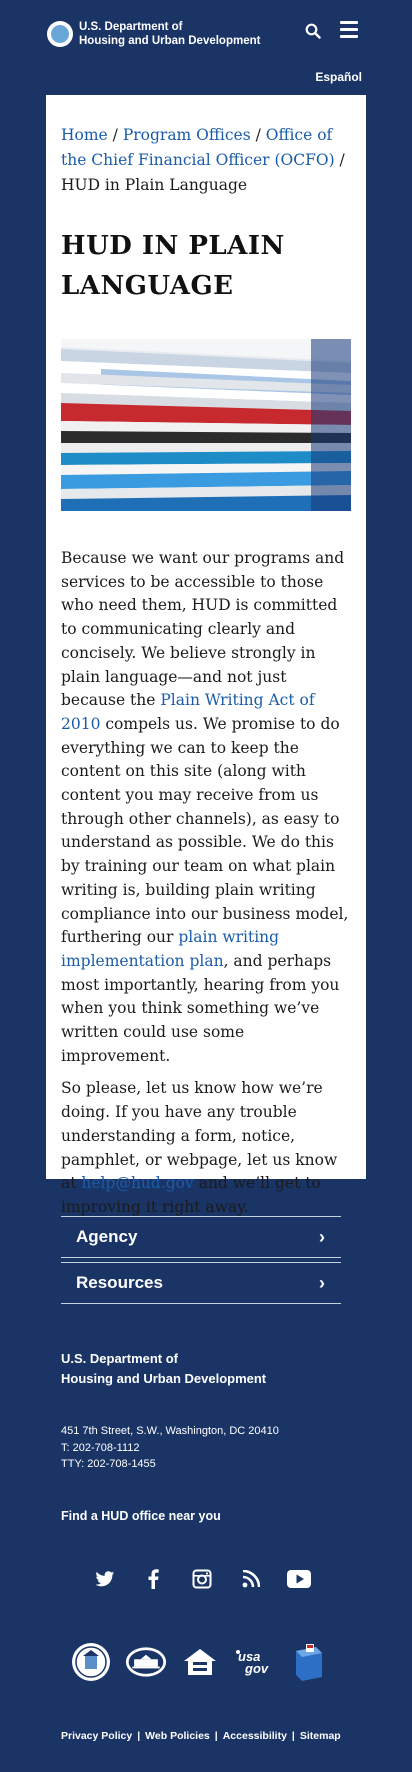  Describe the element at coordinates (147, 286) in the screenshot. I see `page-title-line-2: LANGUAGE` at that location.